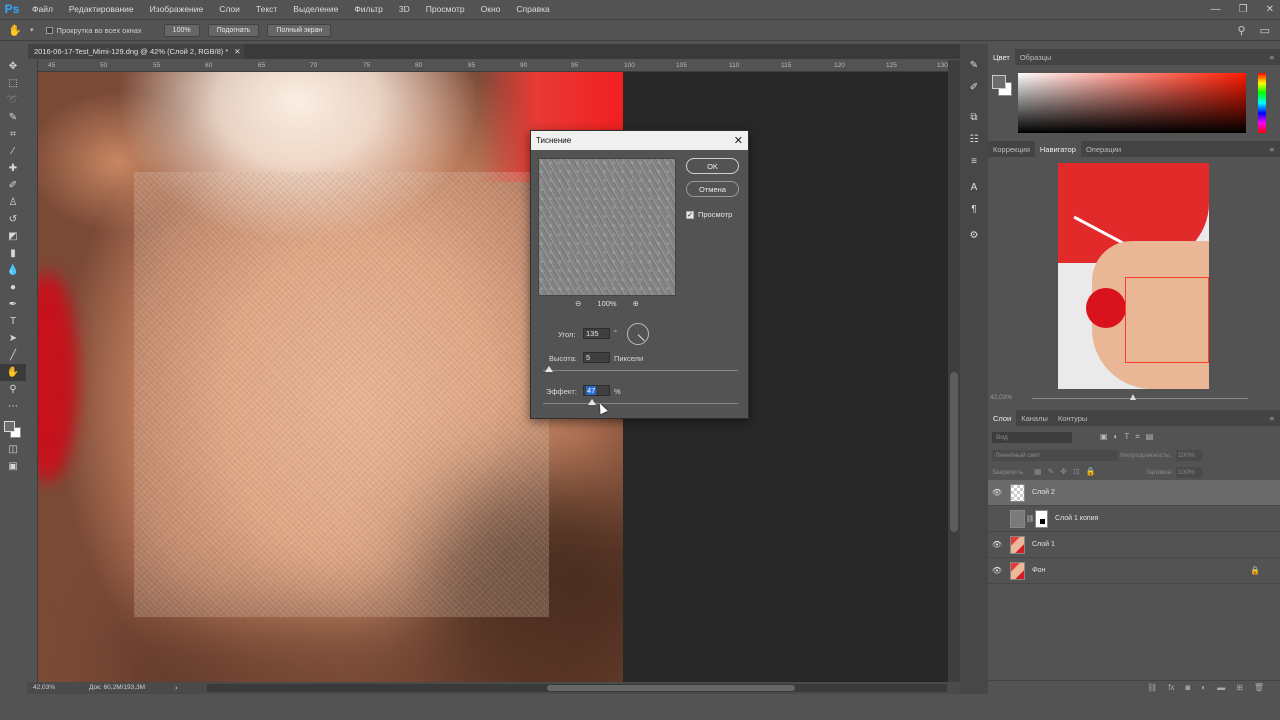 Image resolution: width=1280 pixels, height=720 pixels. What do you see at coordinates (1001, 57) in the screenshot?
I see `tab-color: Цвет` at bounding box center [1001, 57].